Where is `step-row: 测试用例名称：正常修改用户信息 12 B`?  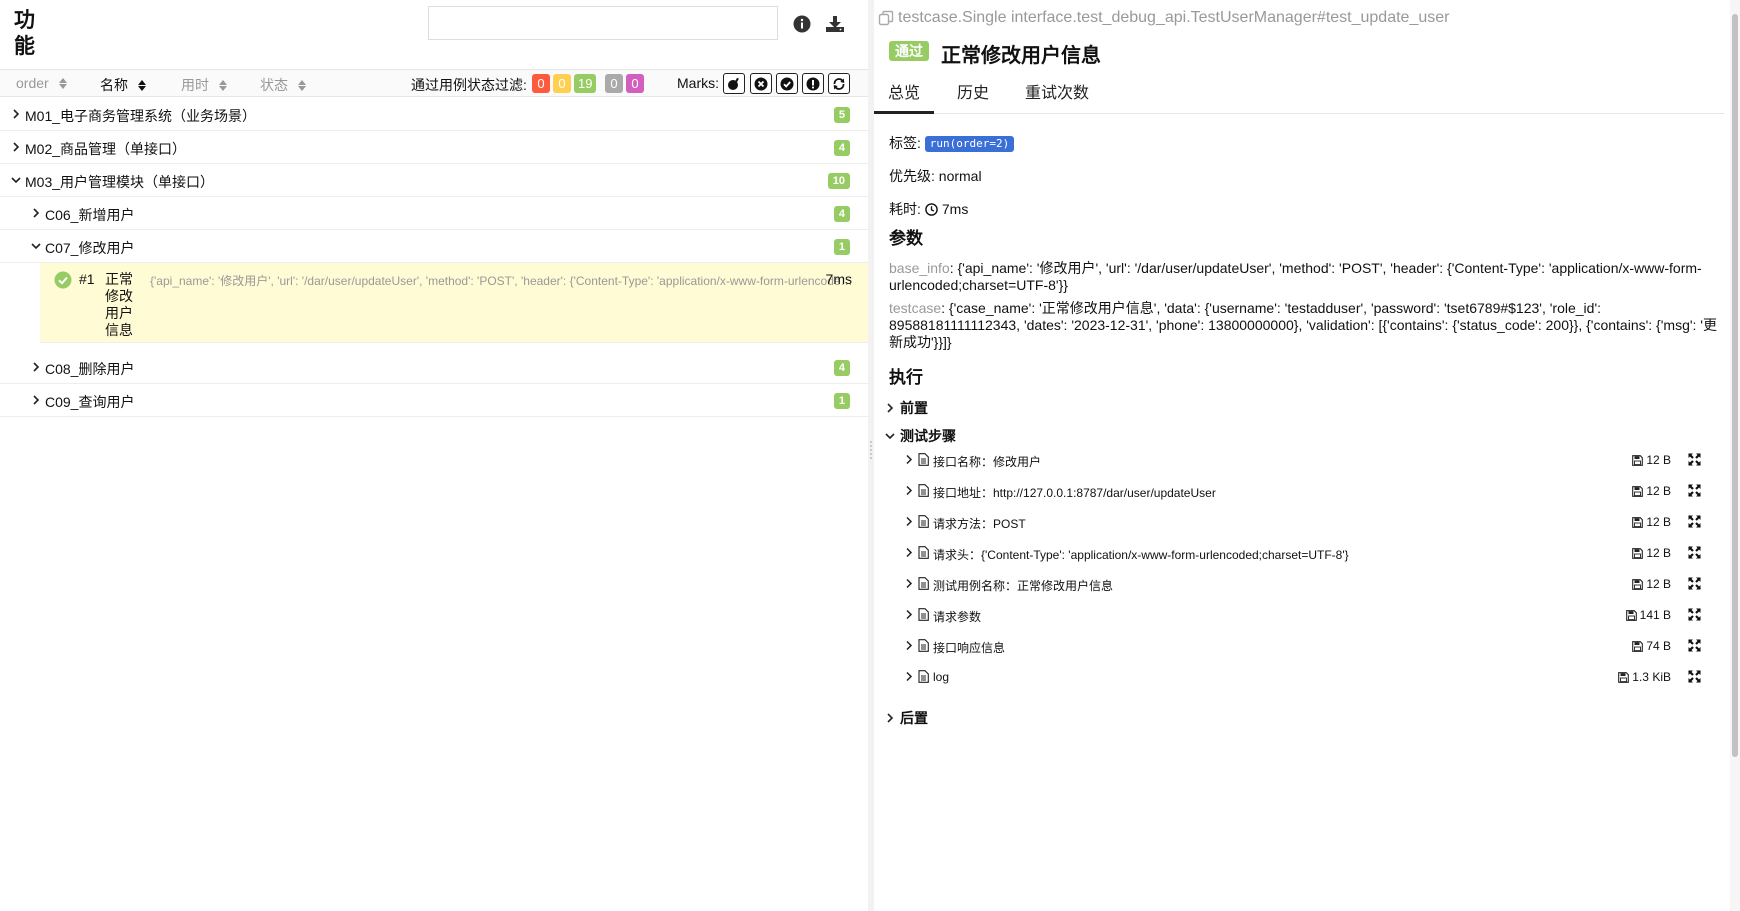
step-row: 测试用例名称：正常修改用户信息 12 B is located at coordinates (1306, 584).